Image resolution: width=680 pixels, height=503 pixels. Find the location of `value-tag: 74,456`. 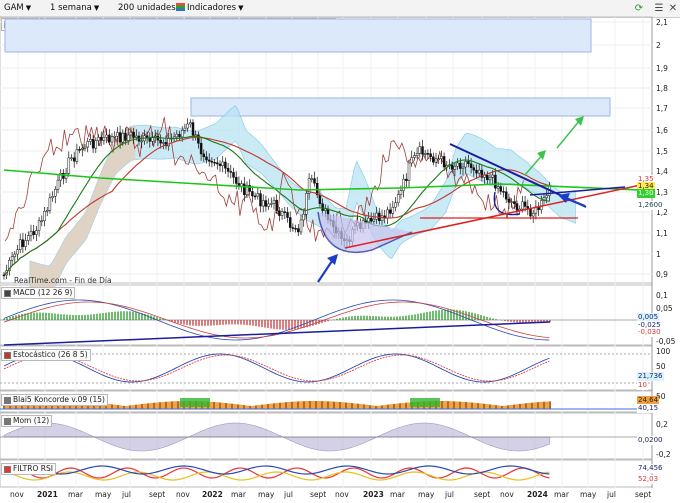

value-tag: 74,456 is located at coordinates (650, 468).